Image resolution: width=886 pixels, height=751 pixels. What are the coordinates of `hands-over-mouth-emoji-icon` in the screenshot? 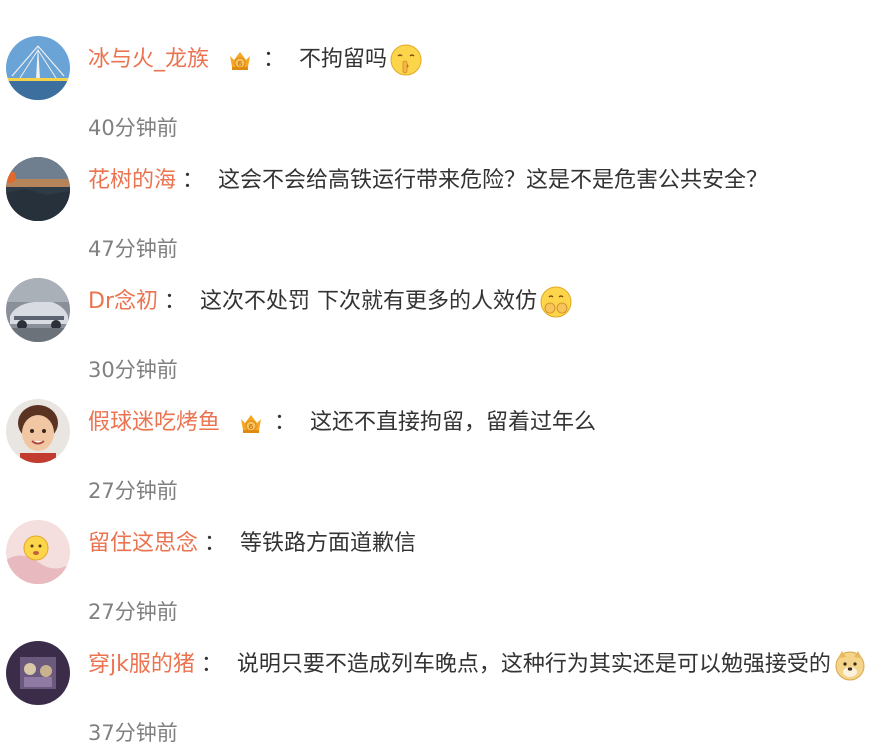 It's located at (556, 302).